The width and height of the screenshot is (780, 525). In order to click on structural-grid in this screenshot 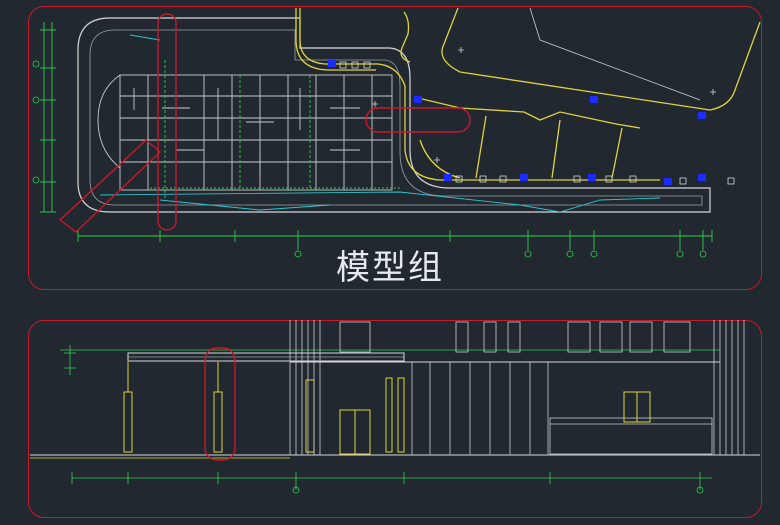, I will do `click(245, 132)`.